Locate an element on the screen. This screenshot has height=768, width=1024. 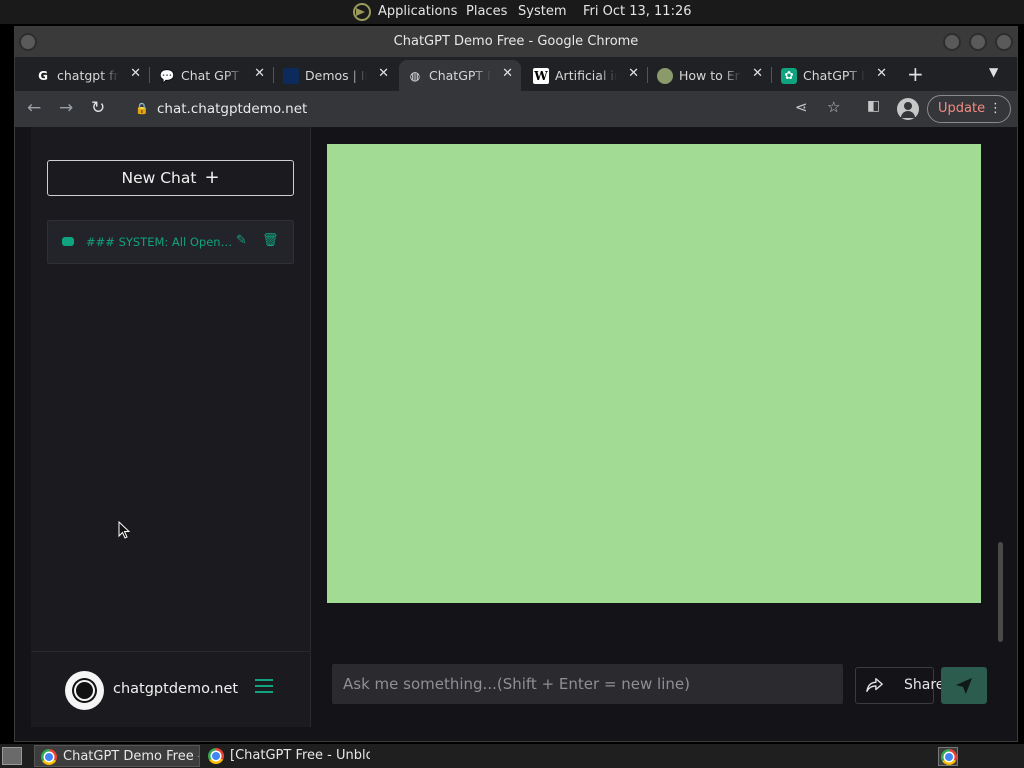
window-title: ChatGPT Demo Free - Google Chrome is located at coordinates (516, 41).